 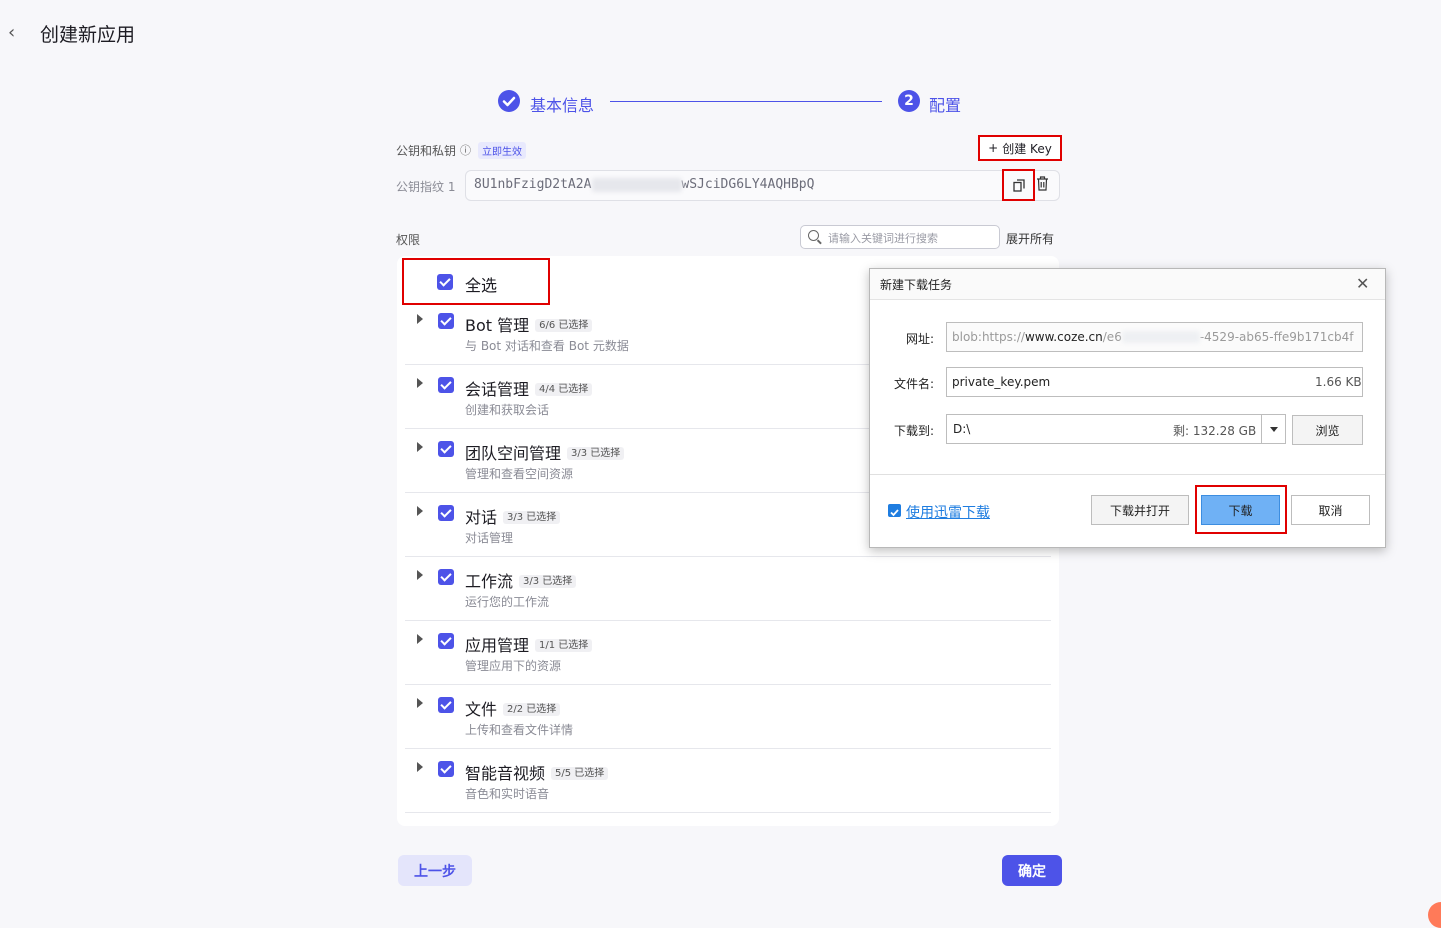 I want to click on copy-icon, so click(x=1018, y=185).